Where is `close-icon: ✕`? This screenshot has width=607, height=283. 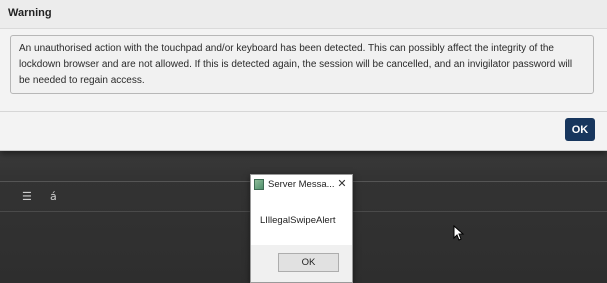 close-icon: ✕ is located at coordinates (342, 184).